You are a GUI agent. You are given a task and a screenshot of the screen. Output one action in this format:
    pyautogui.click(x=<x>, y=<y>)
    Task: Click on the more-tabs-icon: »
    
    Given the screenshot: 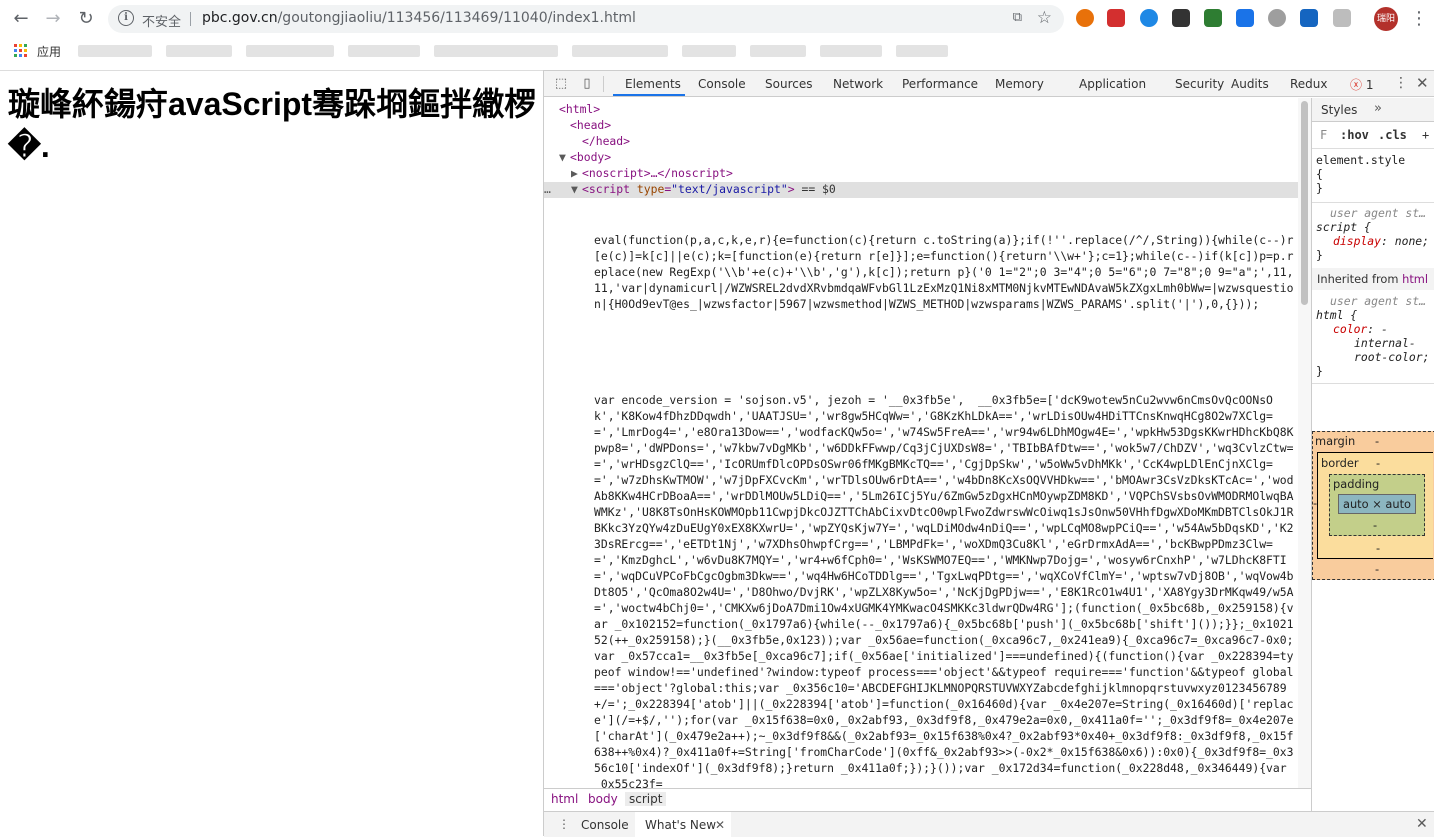 What is the action you would take?
    pyautogui.click(x=1378, y=108)
    